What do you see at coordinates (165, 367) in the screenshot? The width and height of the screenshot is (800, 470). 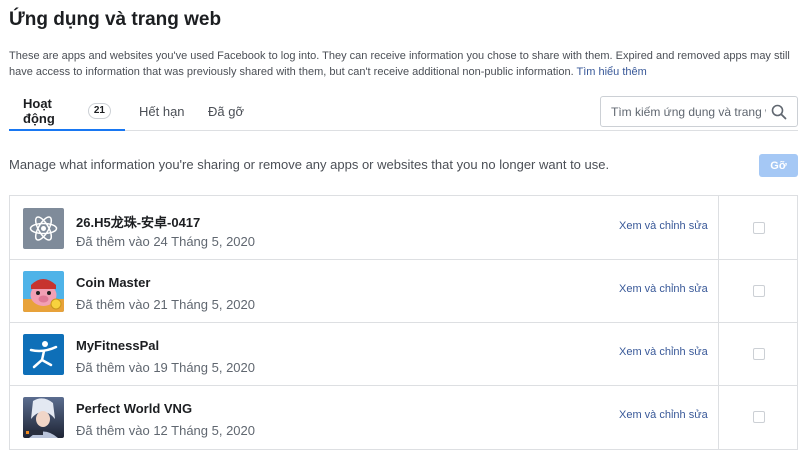 I see `app-date: Đã thêm vào 19 Tháng 5, 2020` at bounding box center [165, 367].